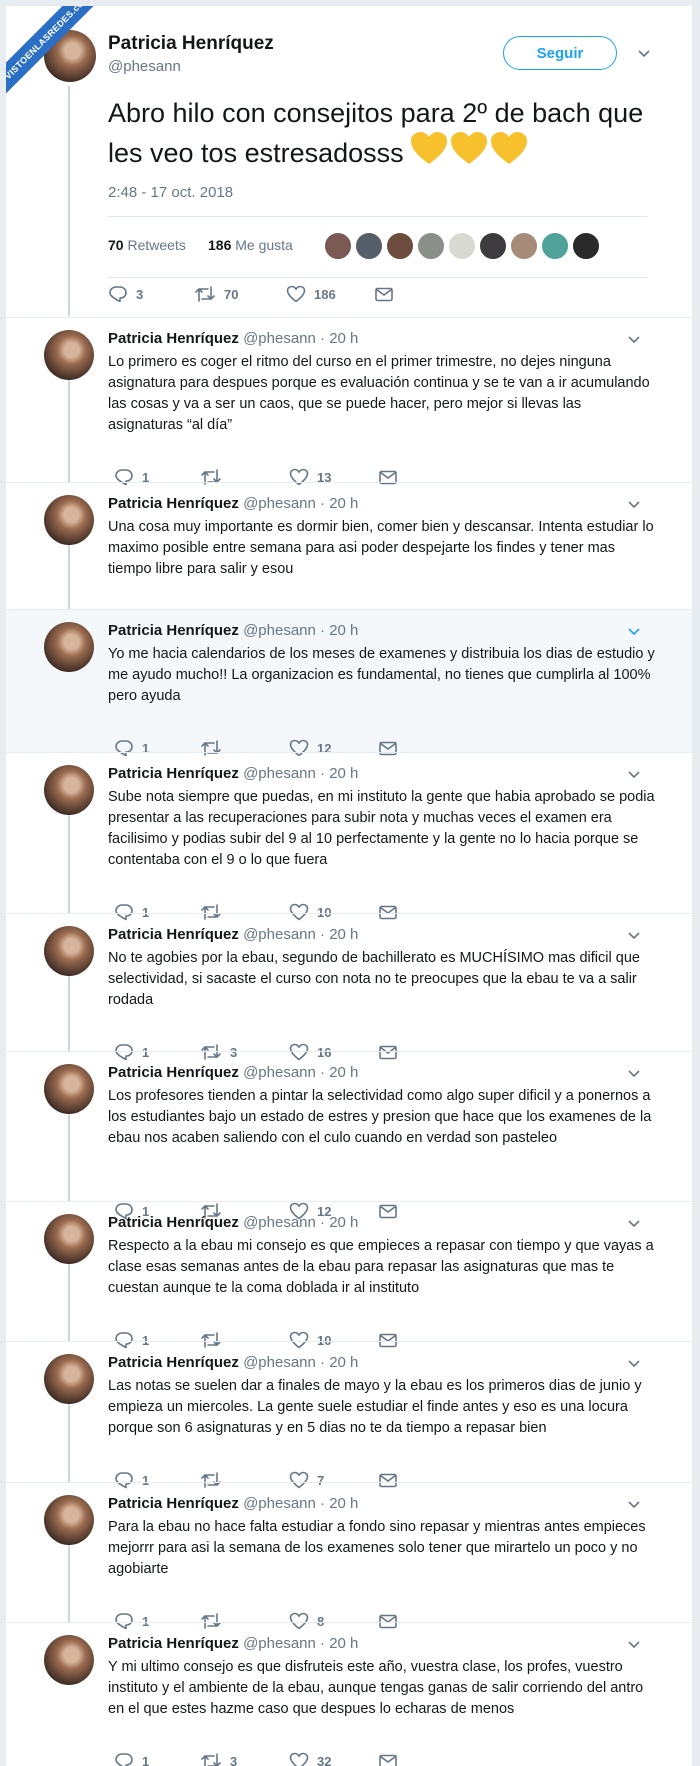 Image resolution: width=700 pixels, height=1766 pixels. What do you see at coordinates (319, 1758) in the screenshot?
I see `like-button: 32` at bounding box center [319, 1758].